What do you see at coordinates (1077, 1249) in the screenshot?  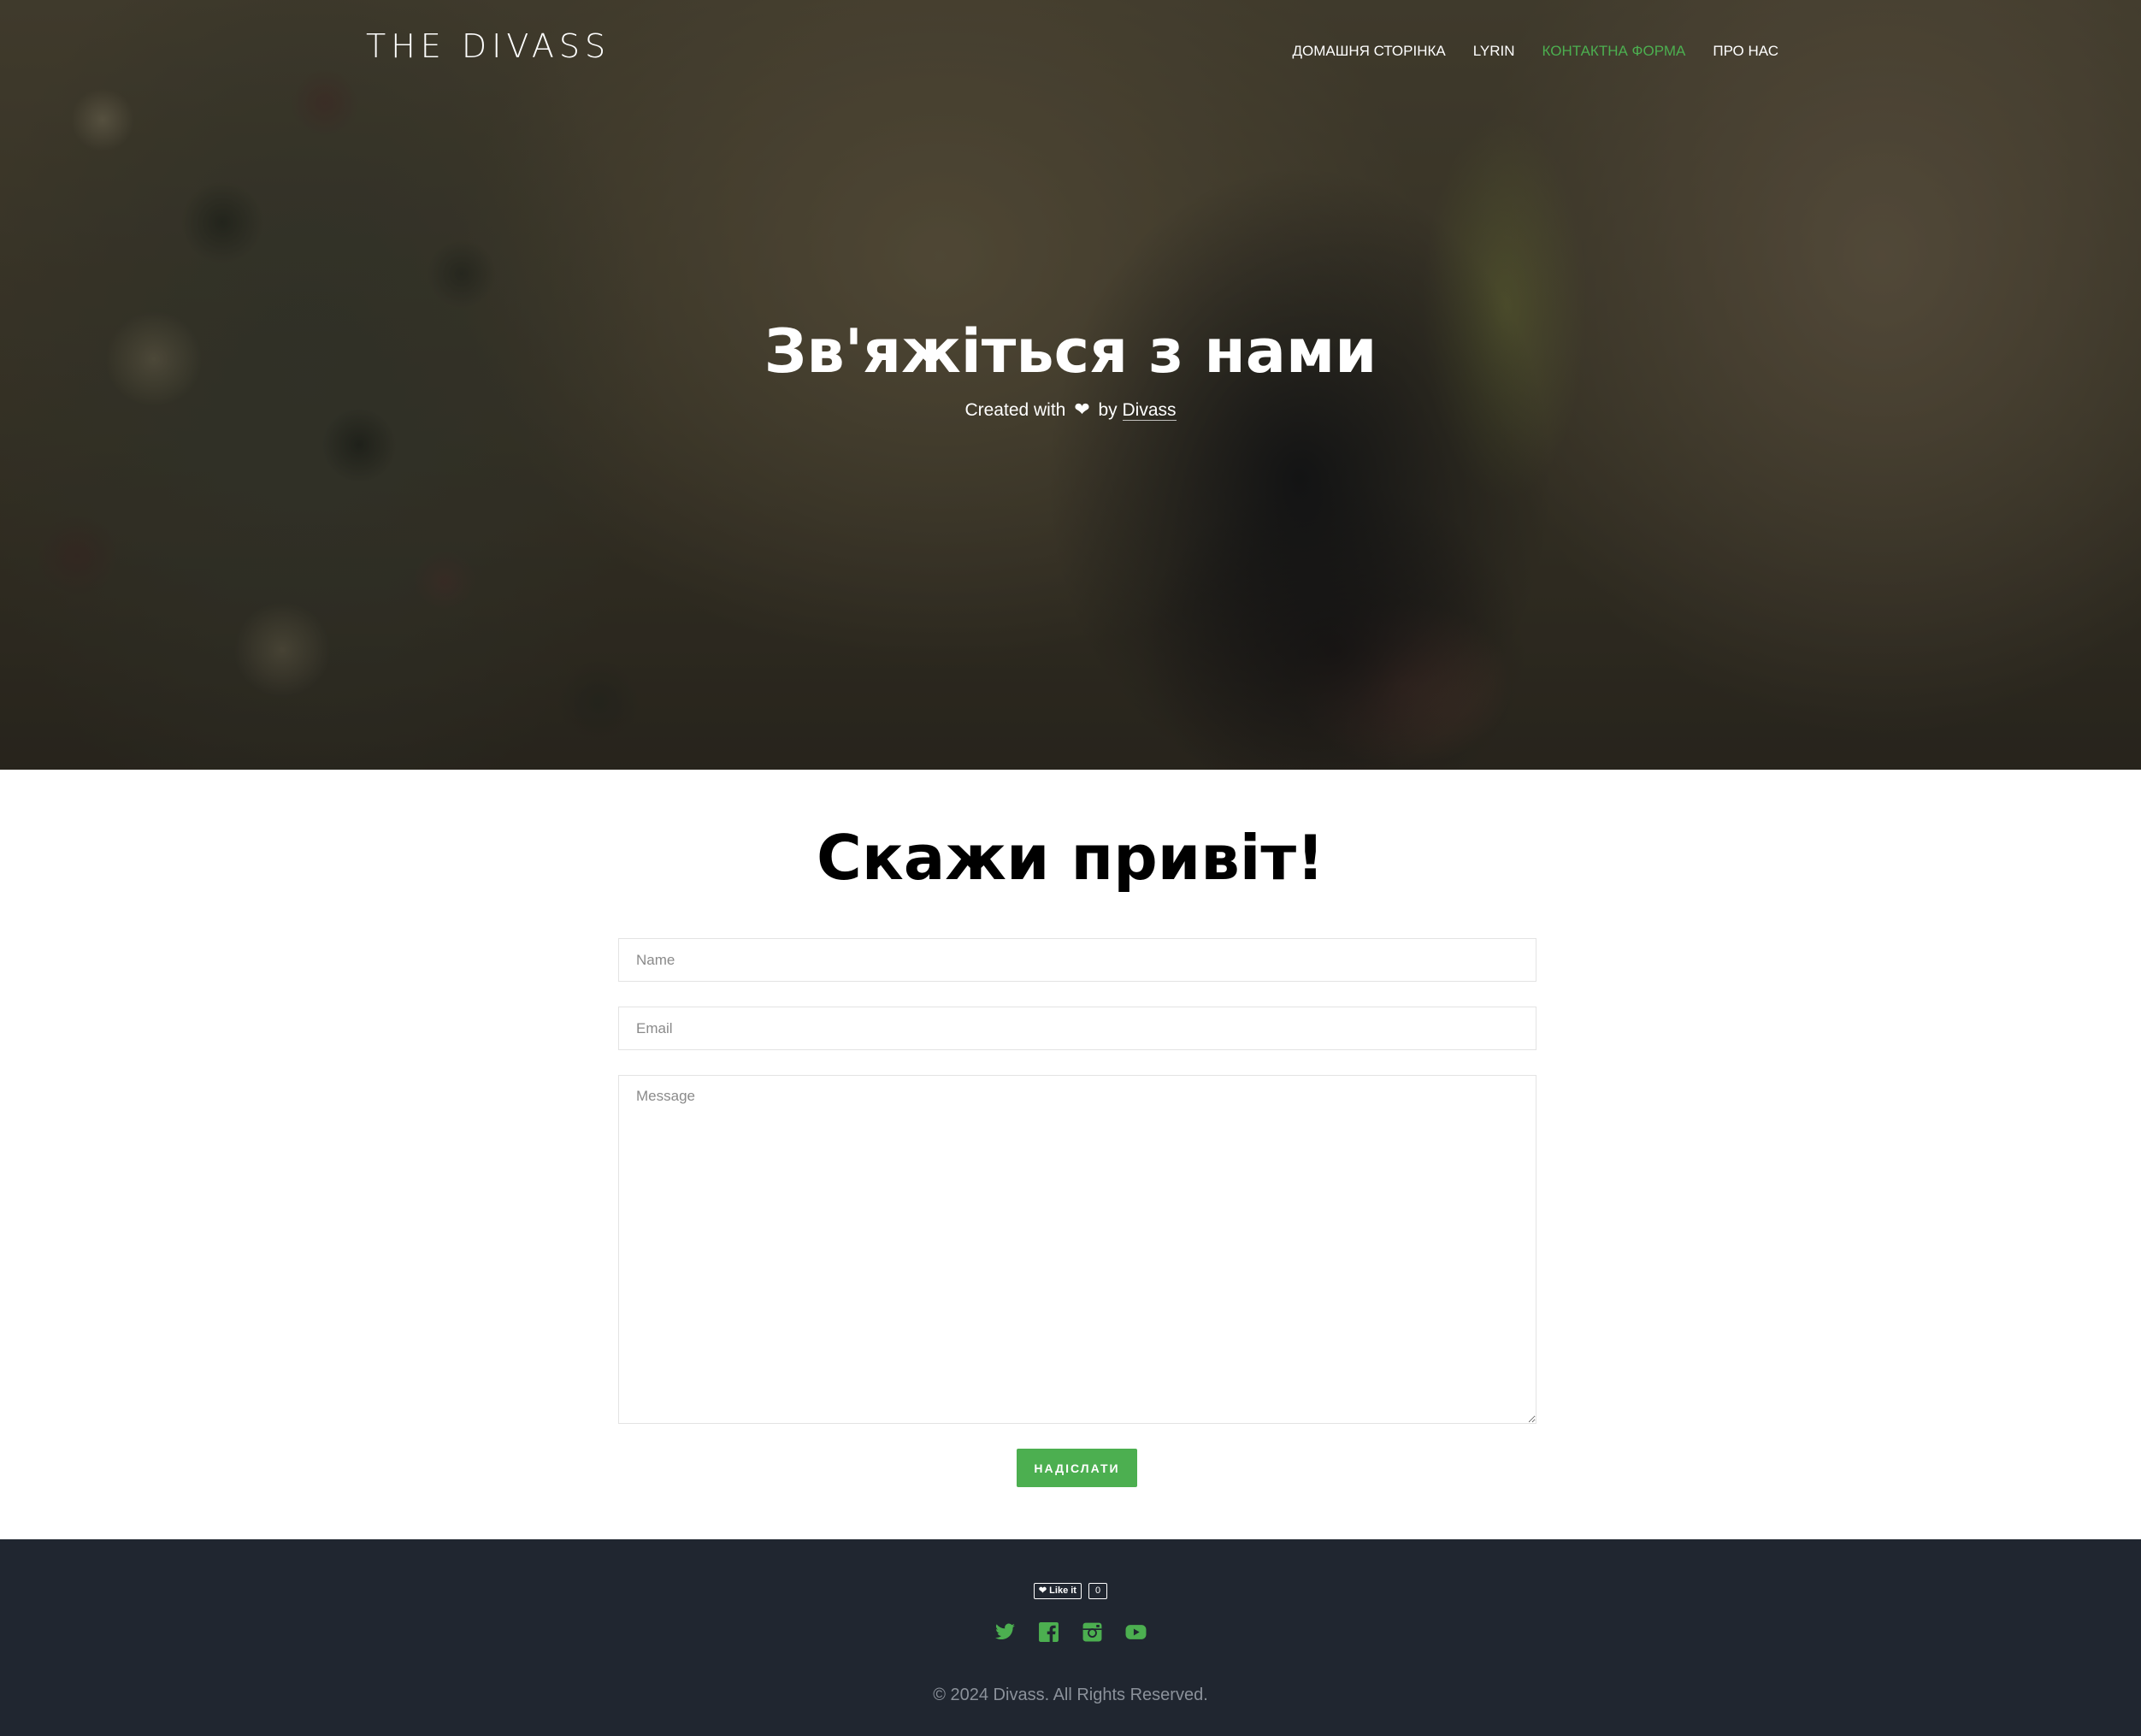 I see `message-field` at bounding box center [1077, 1249].